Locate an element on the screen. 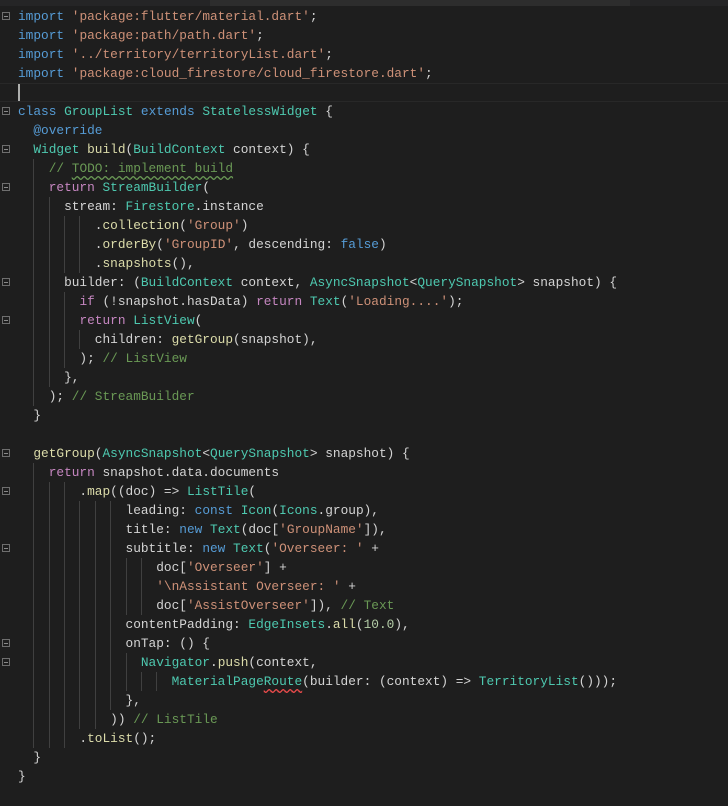 Image resolution: width=728 pixels, height=806 pixels. code-line: subtitle: new Text('Overseer: ' + is located at coordinates (364, 548).